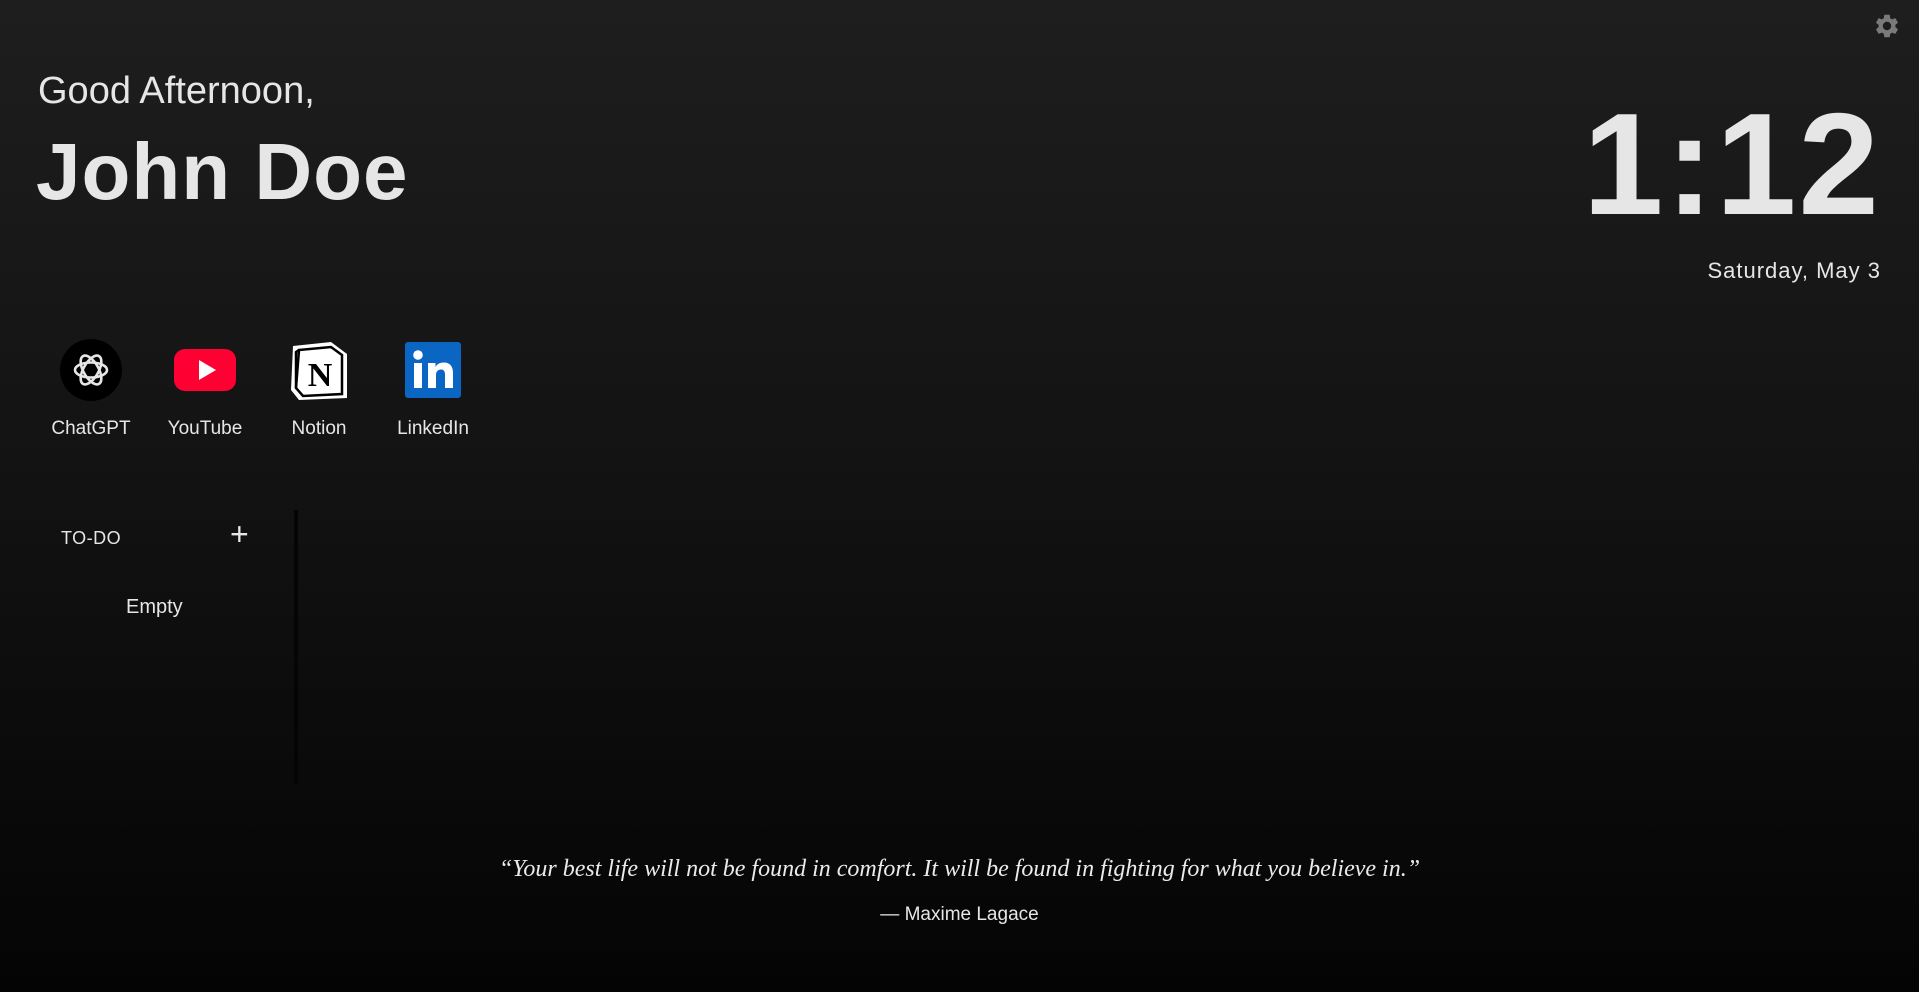 The height and width of the screenshot is (992, 1919). Describe the element at coordinates (91, 538) in the screenshot. I see `todo-title: TO-DO` at that location.